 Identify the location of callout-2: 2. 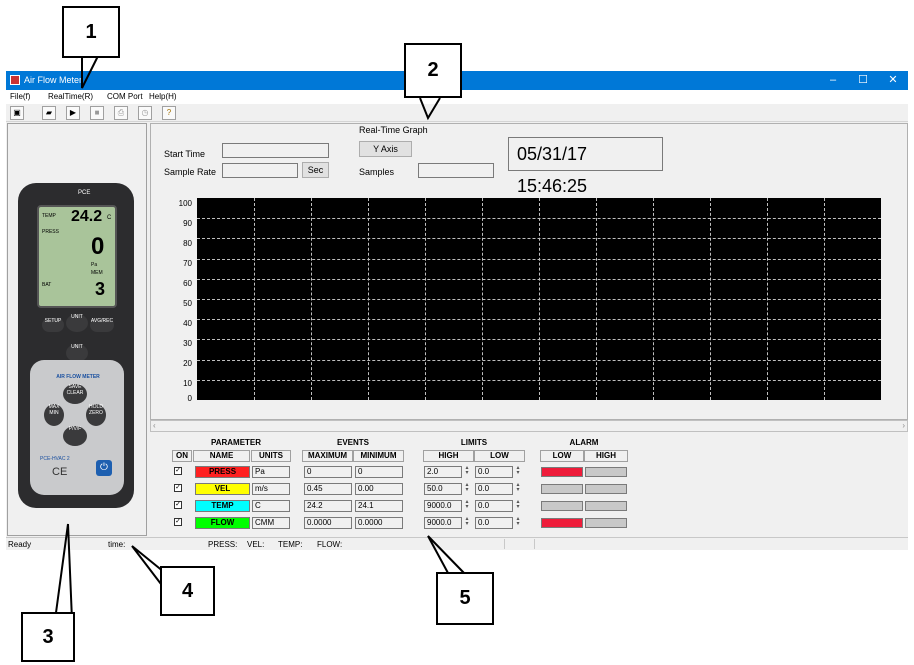
(433, 70).